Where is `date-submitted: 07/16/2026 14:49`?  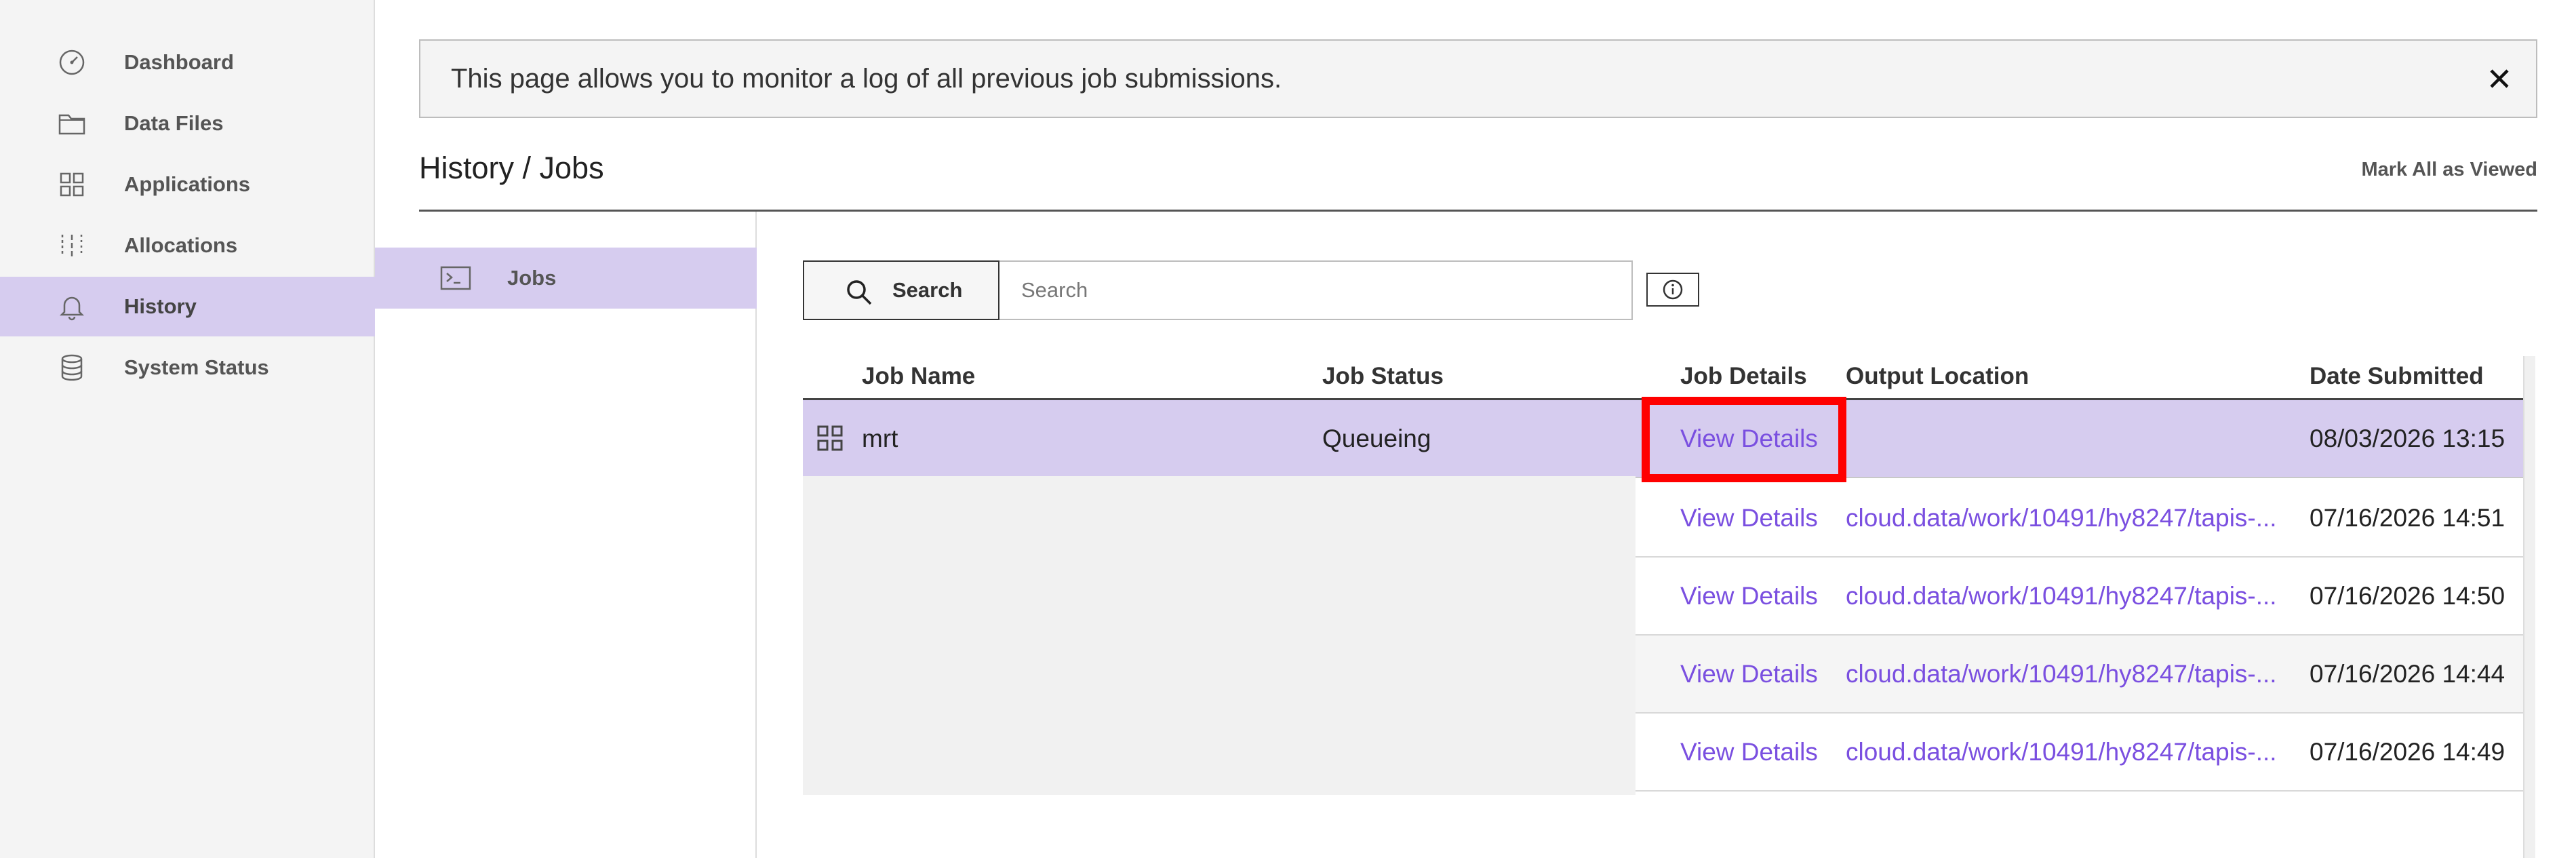 date-submitted: 07/16/2026 14:49 is located at coordinates (2407, 752).